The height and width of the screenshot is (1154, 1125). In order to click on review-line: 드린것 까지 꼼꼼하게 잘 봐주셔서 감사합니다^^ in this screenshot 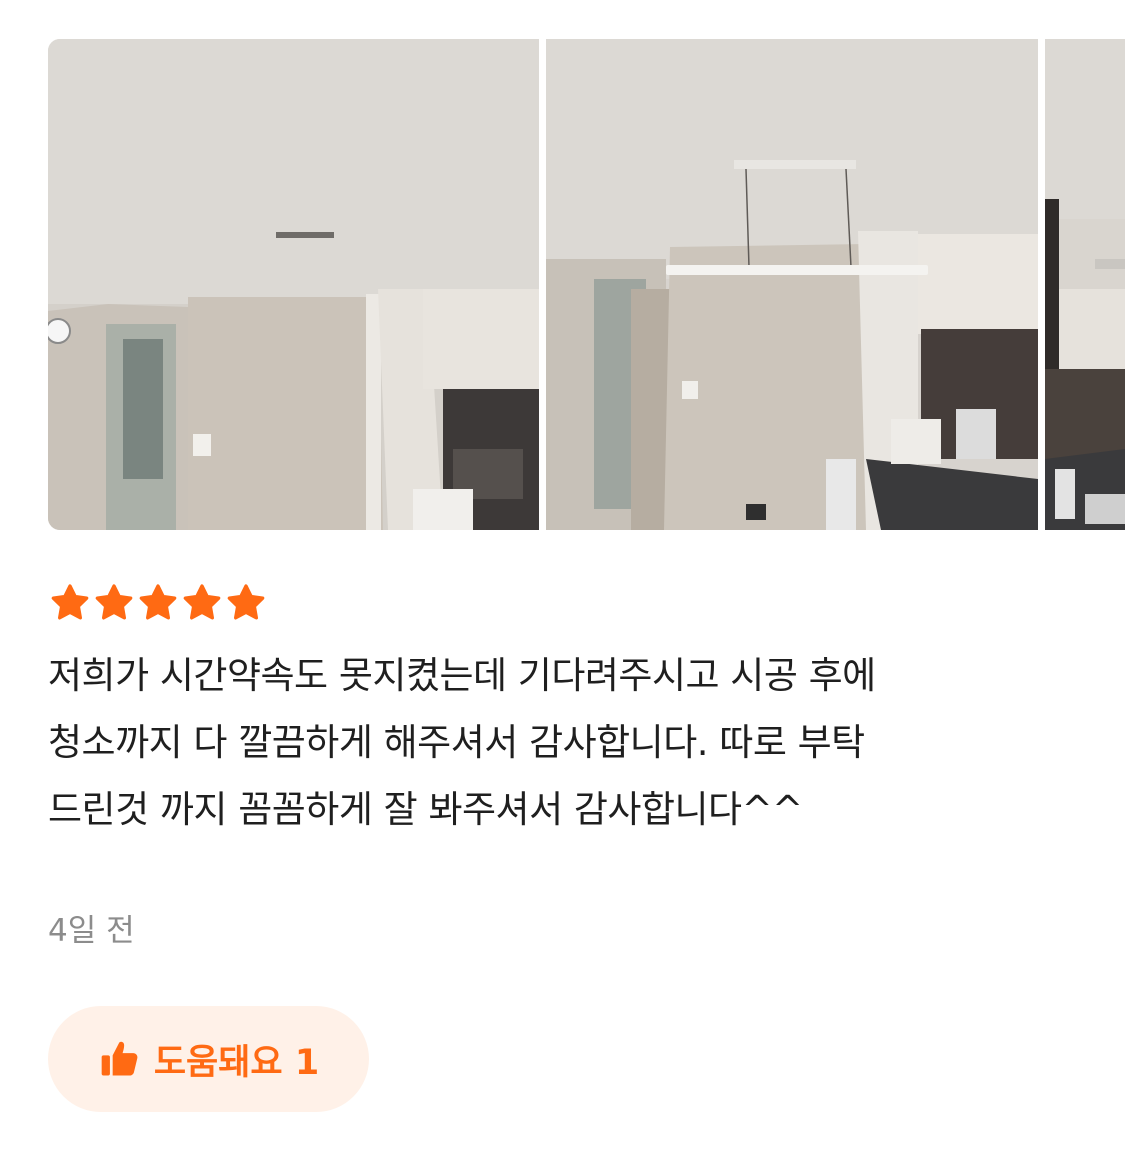, I will do `click(425, 809)`.